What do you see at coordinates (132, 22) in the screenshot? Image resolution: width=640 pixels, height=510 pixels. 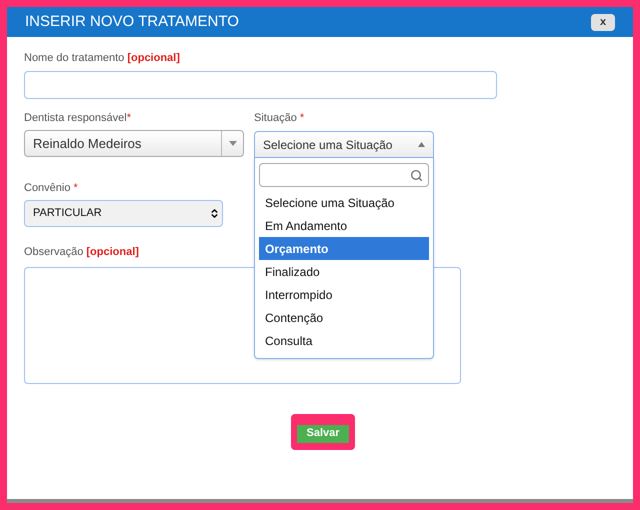 I see `dialog-title: INSERIR NOVO TRATAMENTO` at bounding box center [132, 22].